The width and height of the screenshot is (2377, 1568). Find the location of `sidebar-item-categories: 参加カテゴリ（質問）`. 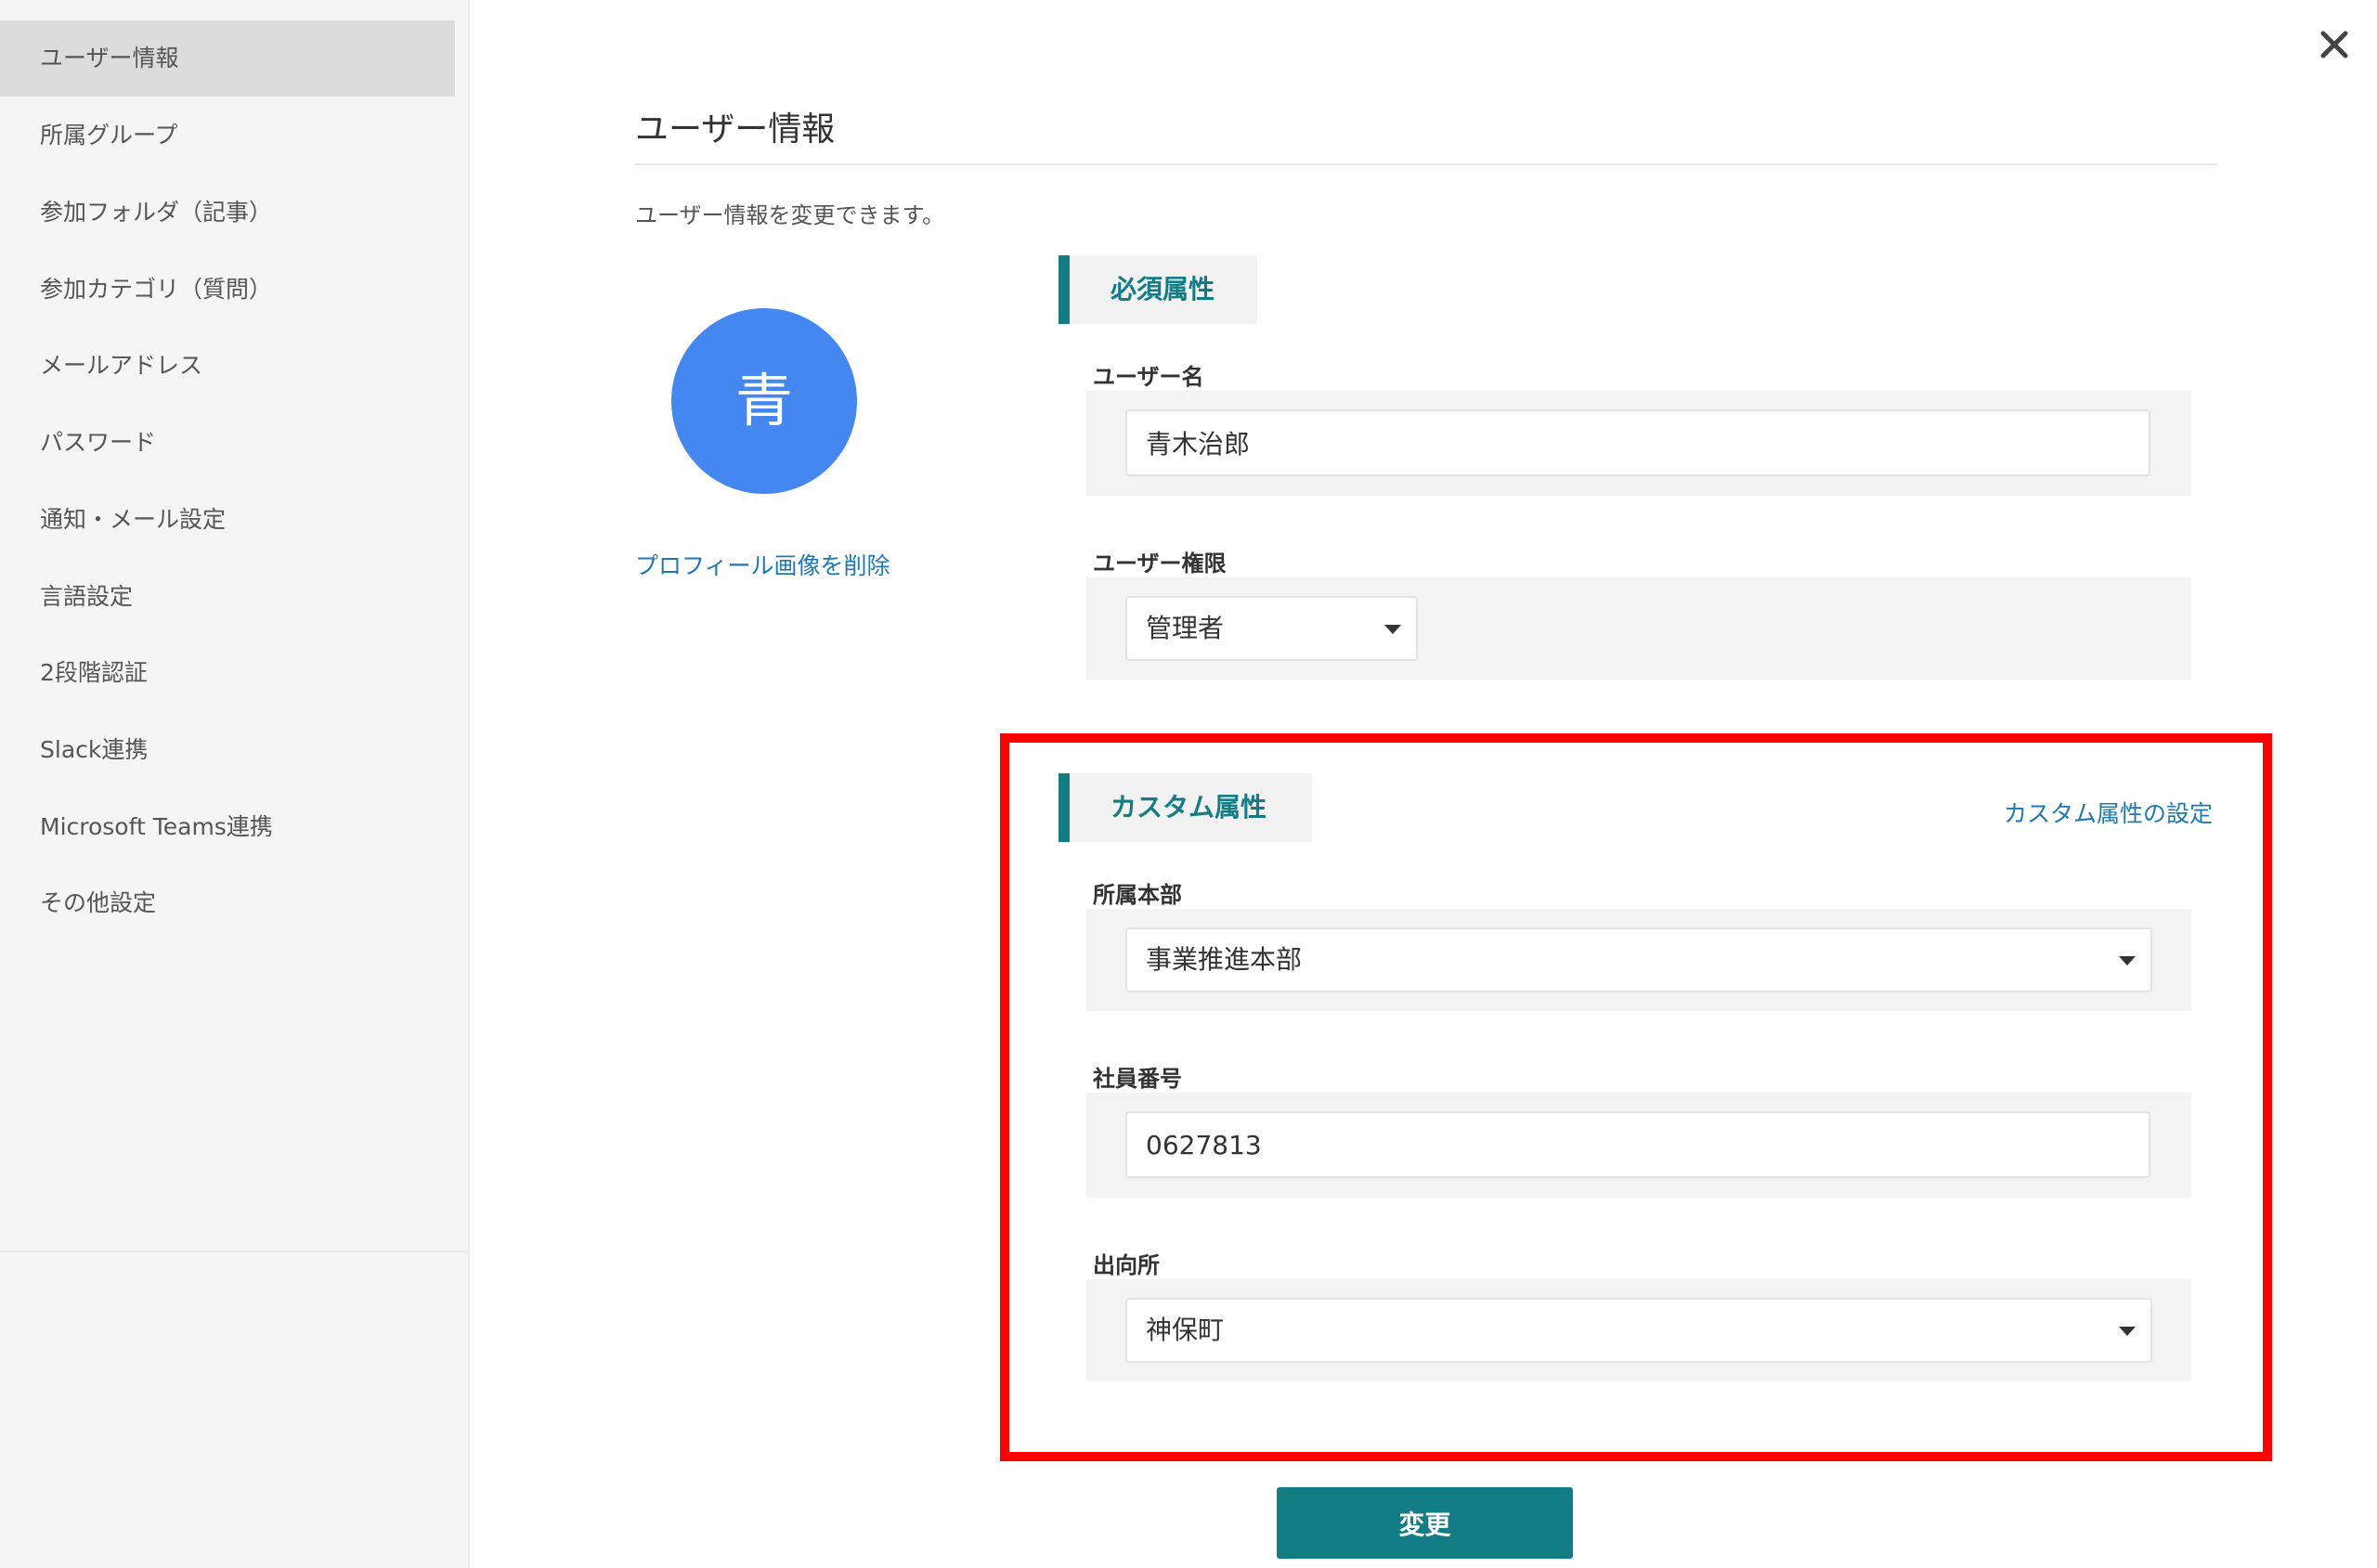

sidebar-item-categories: 参加カテゴリ（質問） is located at coordinates (227, 290).